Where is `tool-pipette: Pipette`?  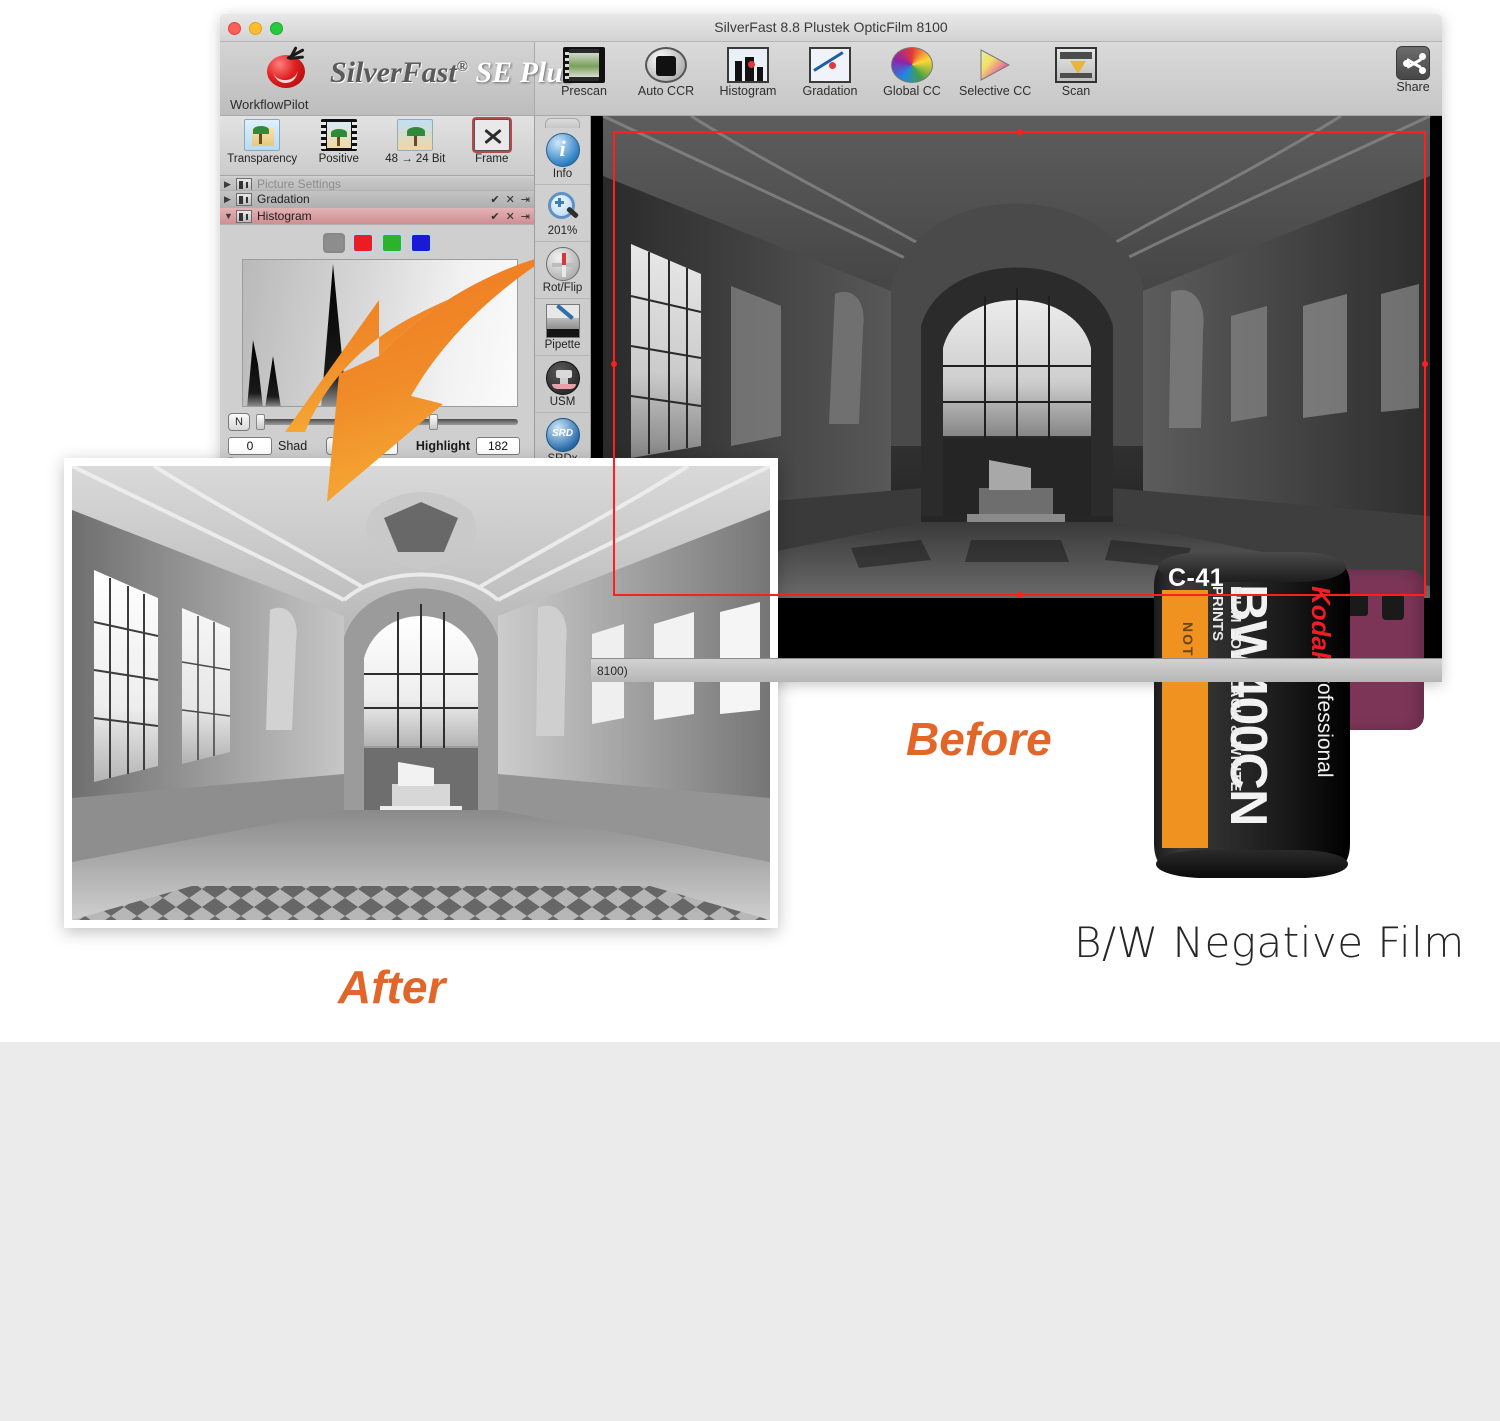 tool-pipette: Pipette is located at coordinates (562, 327).